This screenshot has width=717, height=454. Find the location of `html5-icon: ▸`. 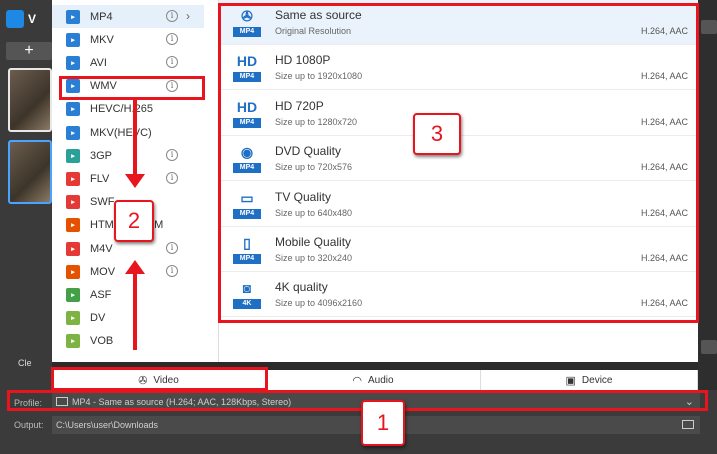

html5-icon: ▸ is located at coordinates (73, 225).